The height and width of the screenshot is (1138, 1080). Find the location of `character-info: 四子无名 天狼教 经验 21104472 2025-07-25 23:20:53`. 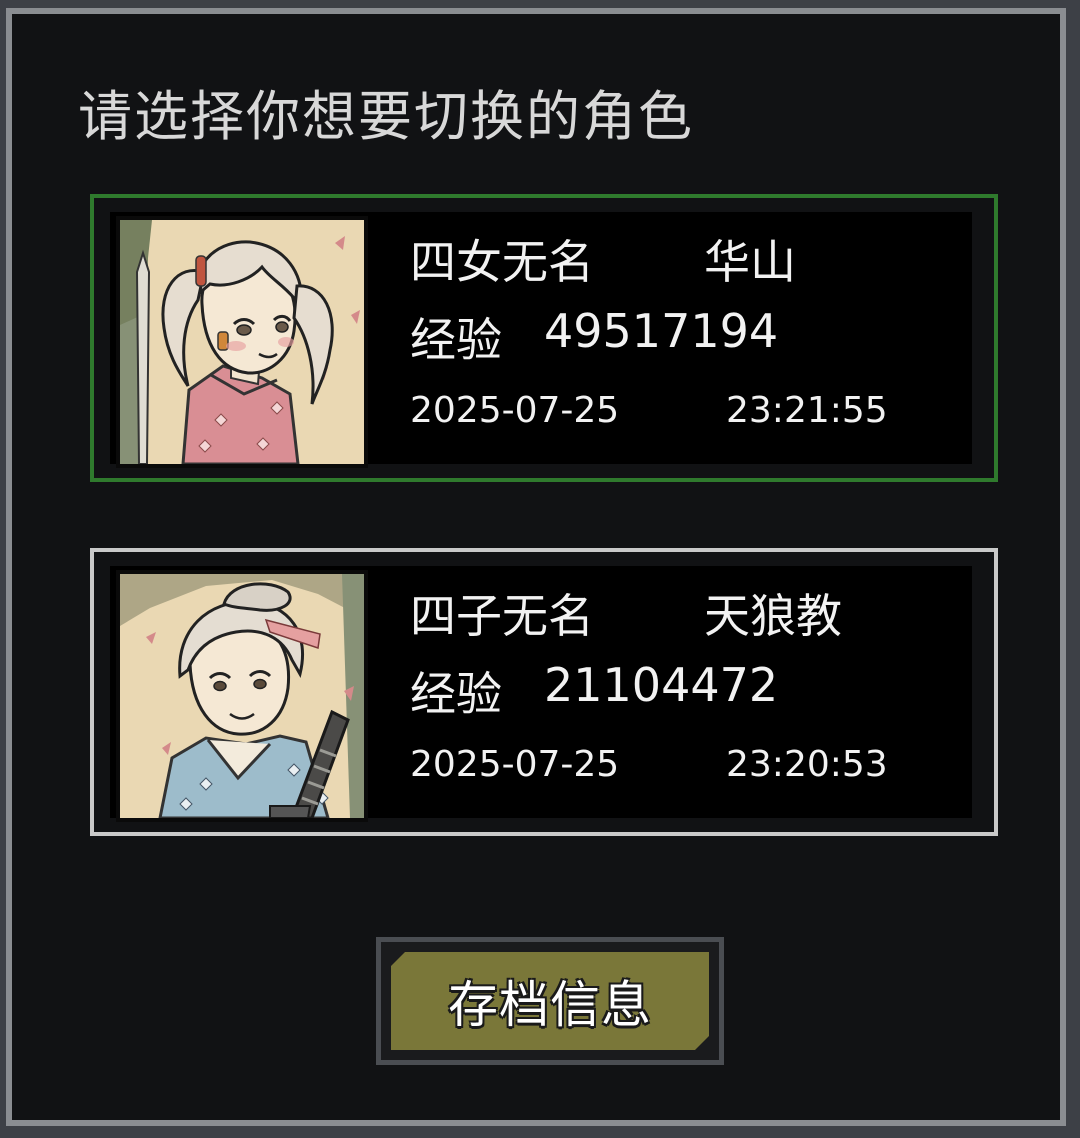

character-info: 四子无名 天狼教 经验 21104472 2025-07-25 23:20:53 is located at coordinates (691, 692).